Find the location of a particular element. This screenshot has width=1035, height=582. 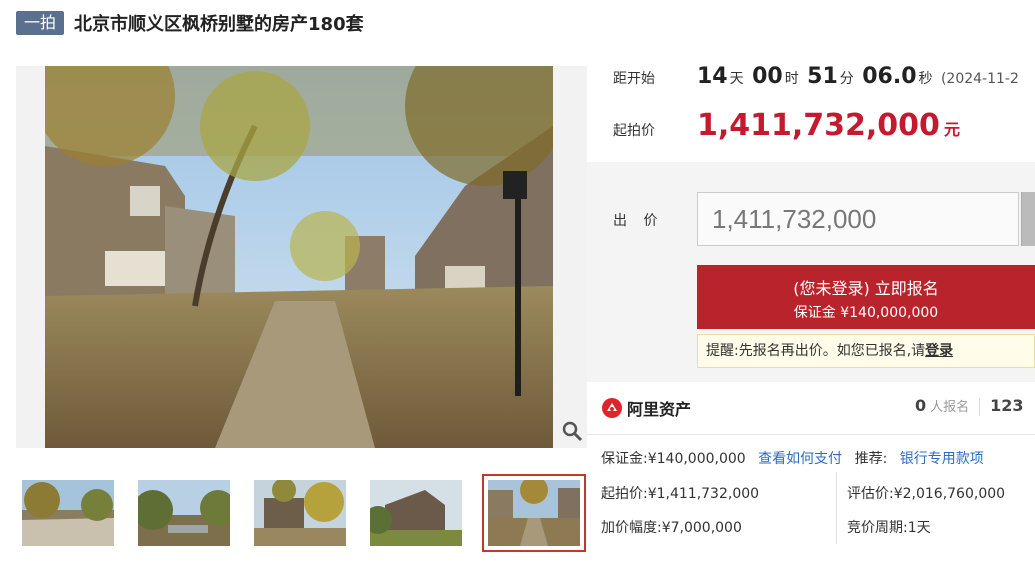

deposit-text: 保证金:¥140,000,000 is located at coordinates (673, 459).